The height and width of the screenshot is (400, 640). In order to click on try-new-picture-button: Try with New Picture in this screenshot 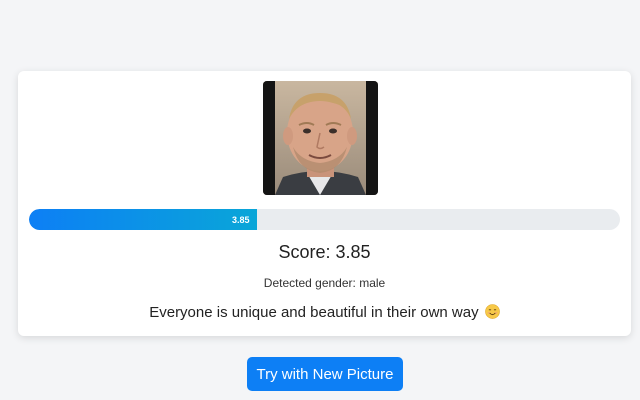, I will do `click(325, 374)`.